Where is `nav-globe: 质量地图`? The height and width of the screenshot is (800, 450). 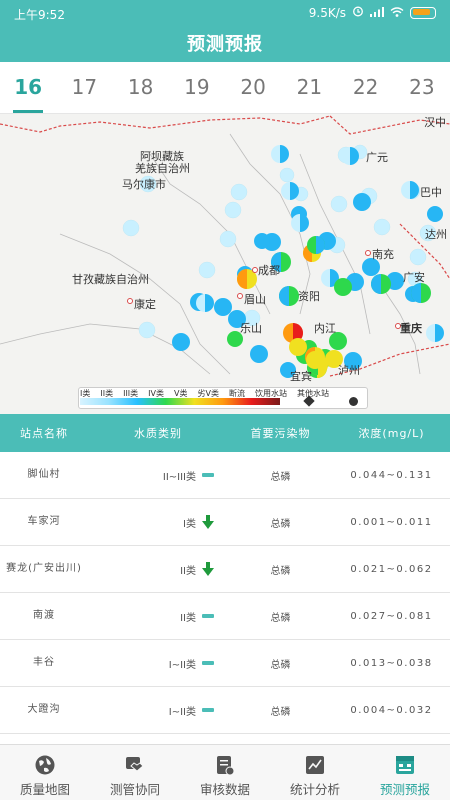 nav-globe: 质量地图 is located at coordinates (45, 772).